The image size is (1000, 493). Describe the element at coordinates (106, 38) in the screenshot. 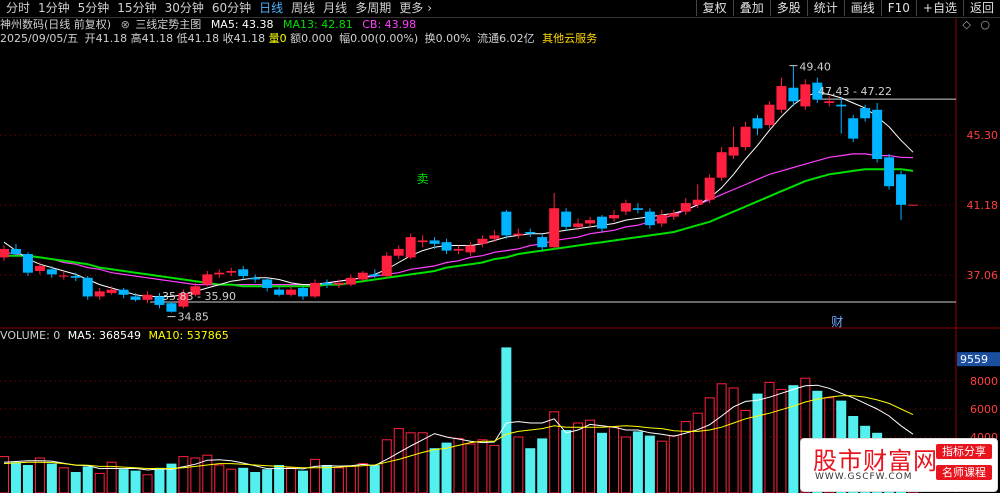

I see `info-open: 开41.18` at that location.